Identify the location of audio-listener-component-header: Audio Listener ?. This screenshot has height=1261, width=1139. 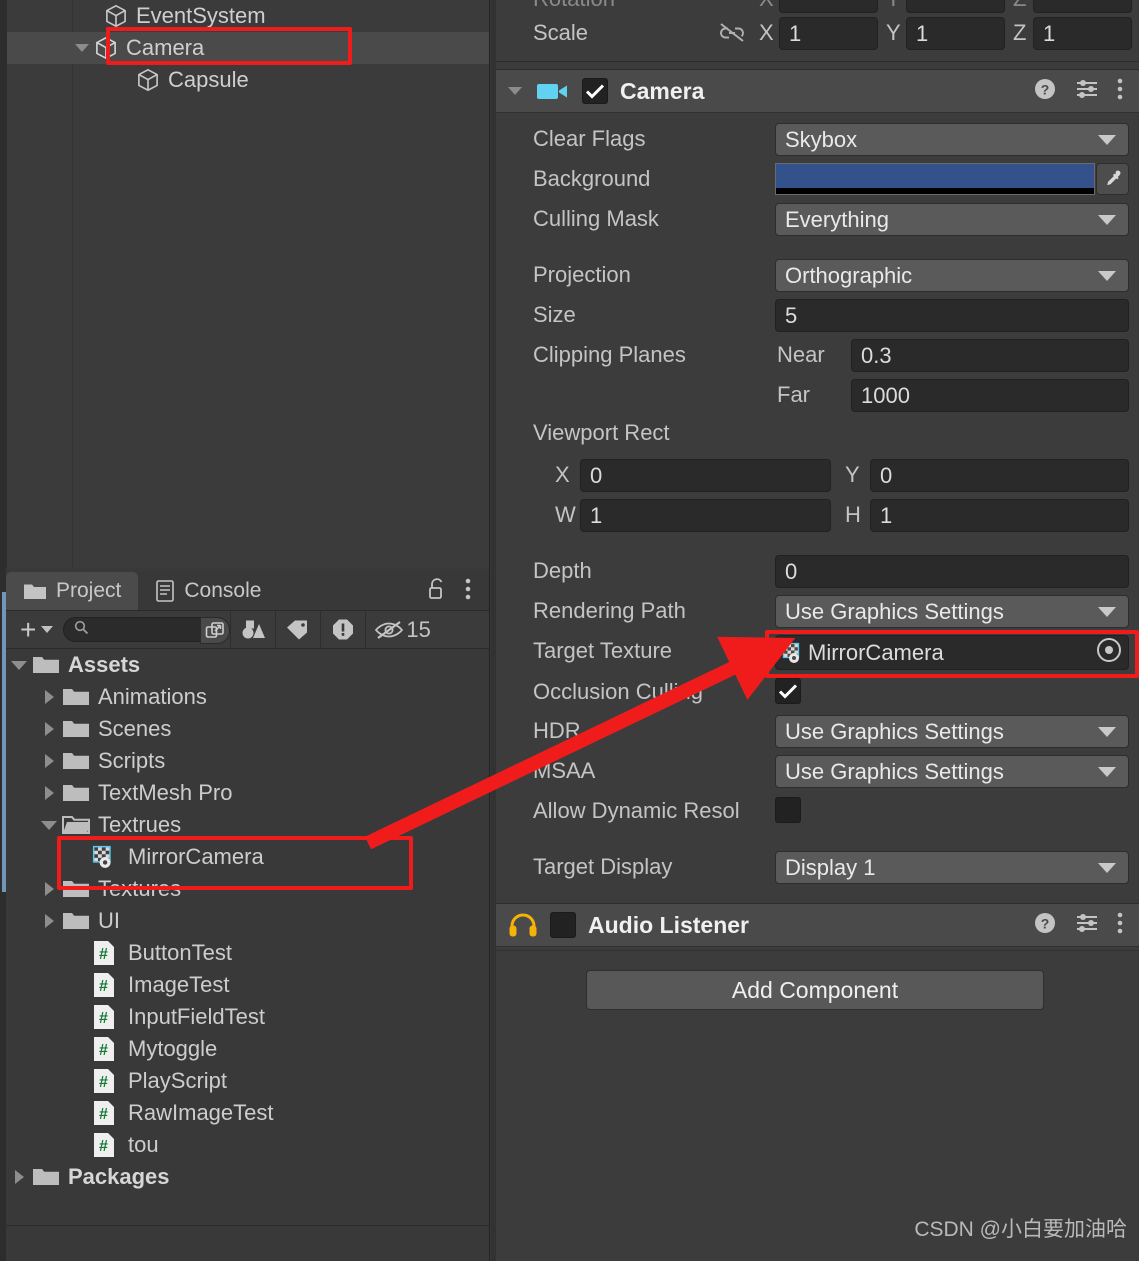
(817, 925).